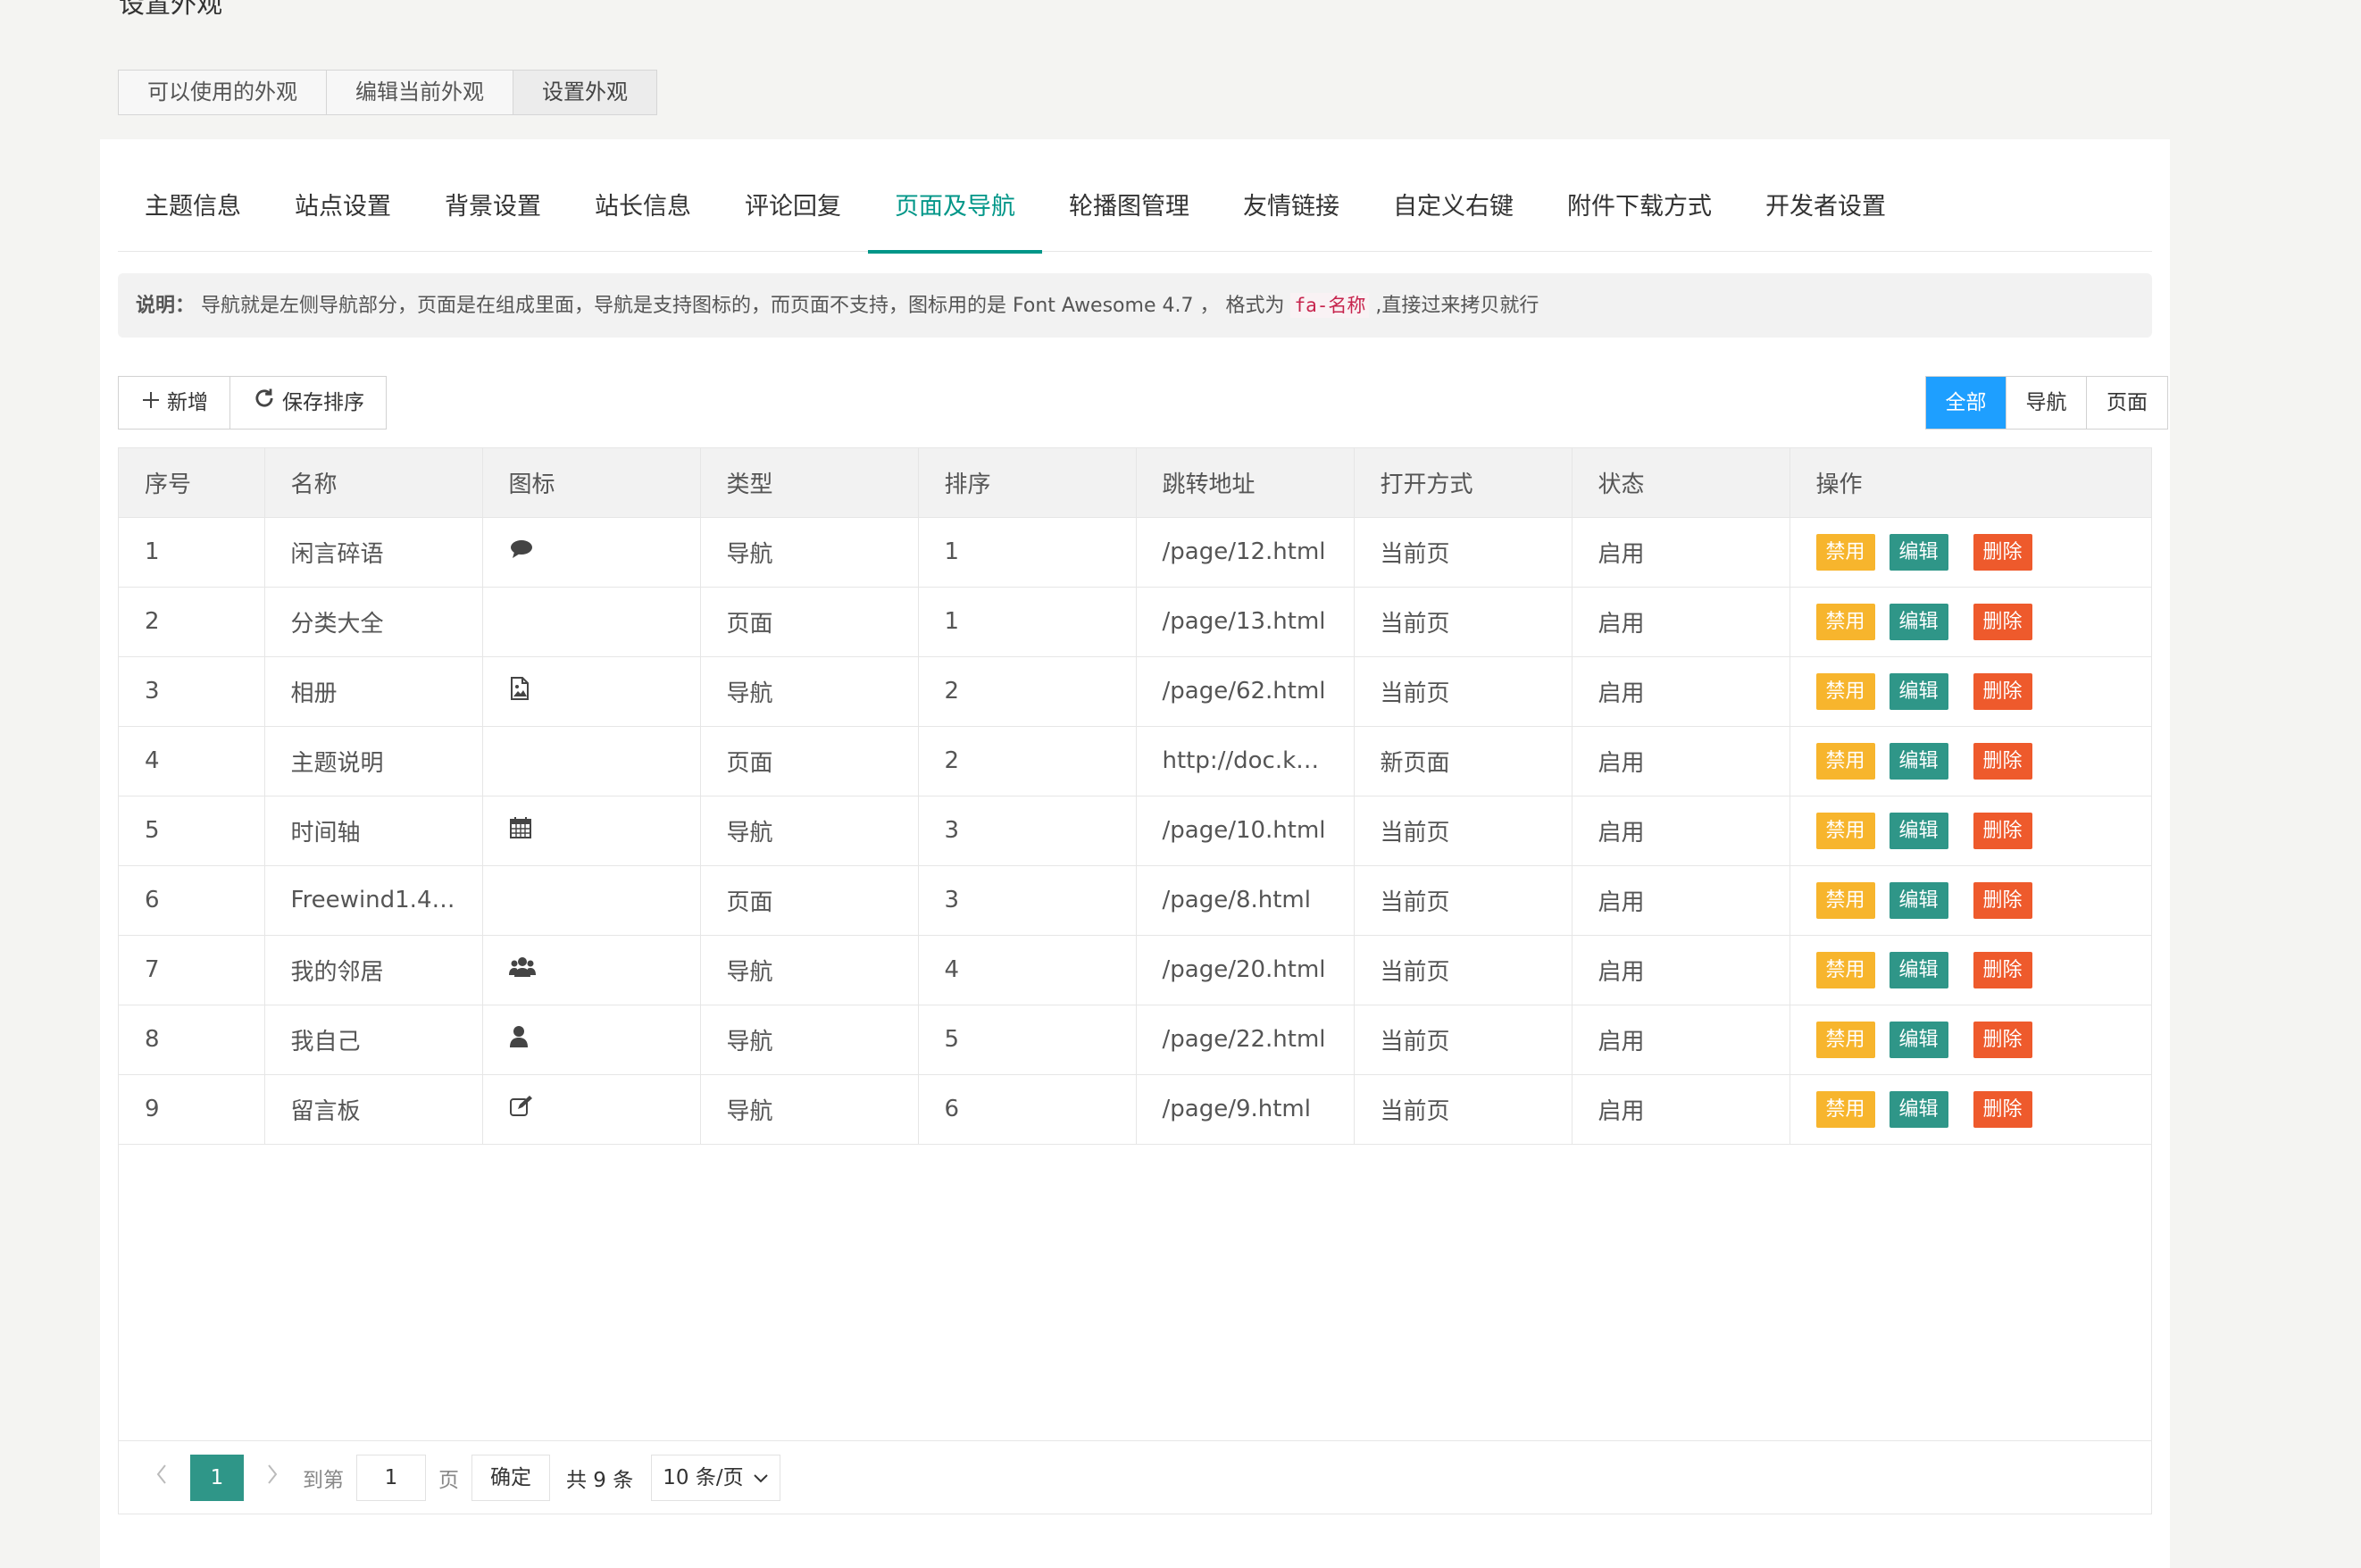  Describe the element at coordinates (174, 403) in the screenshot. I see `add-button: 新增` at that location.